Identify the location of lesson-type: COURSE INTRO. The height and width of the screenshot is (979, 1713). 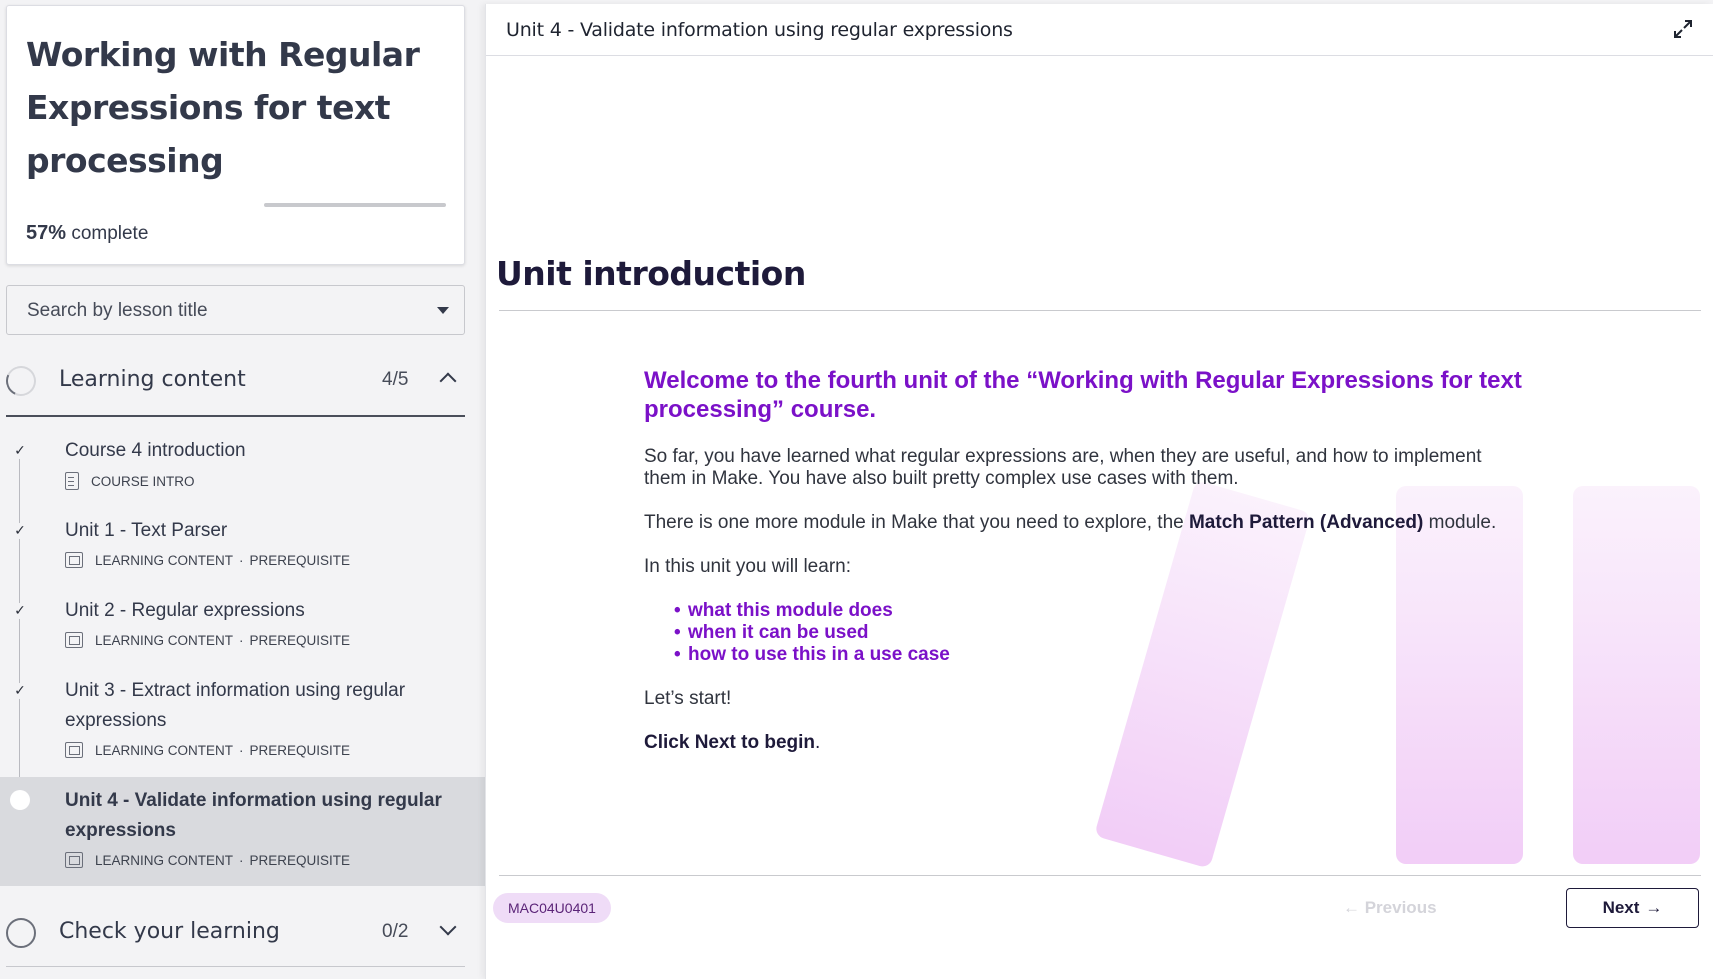
(143, 481).